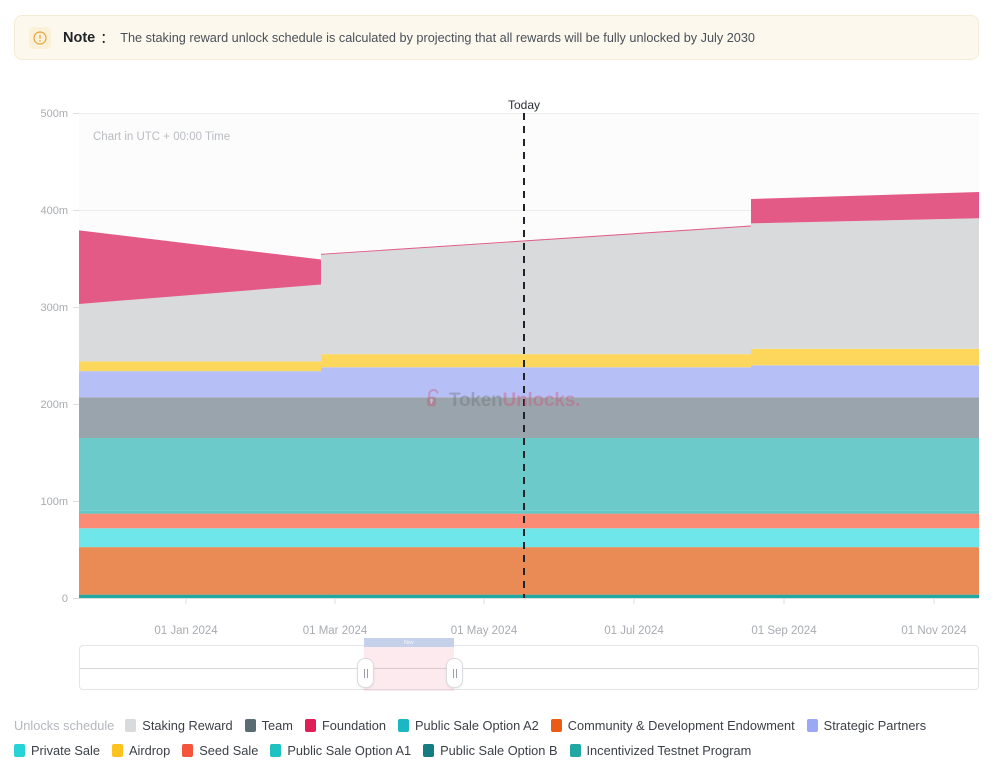  What do you see at coordinates (524, 105) in the screenshot?
I see `today-marker-label: Today` at bounding box center [524, 105].